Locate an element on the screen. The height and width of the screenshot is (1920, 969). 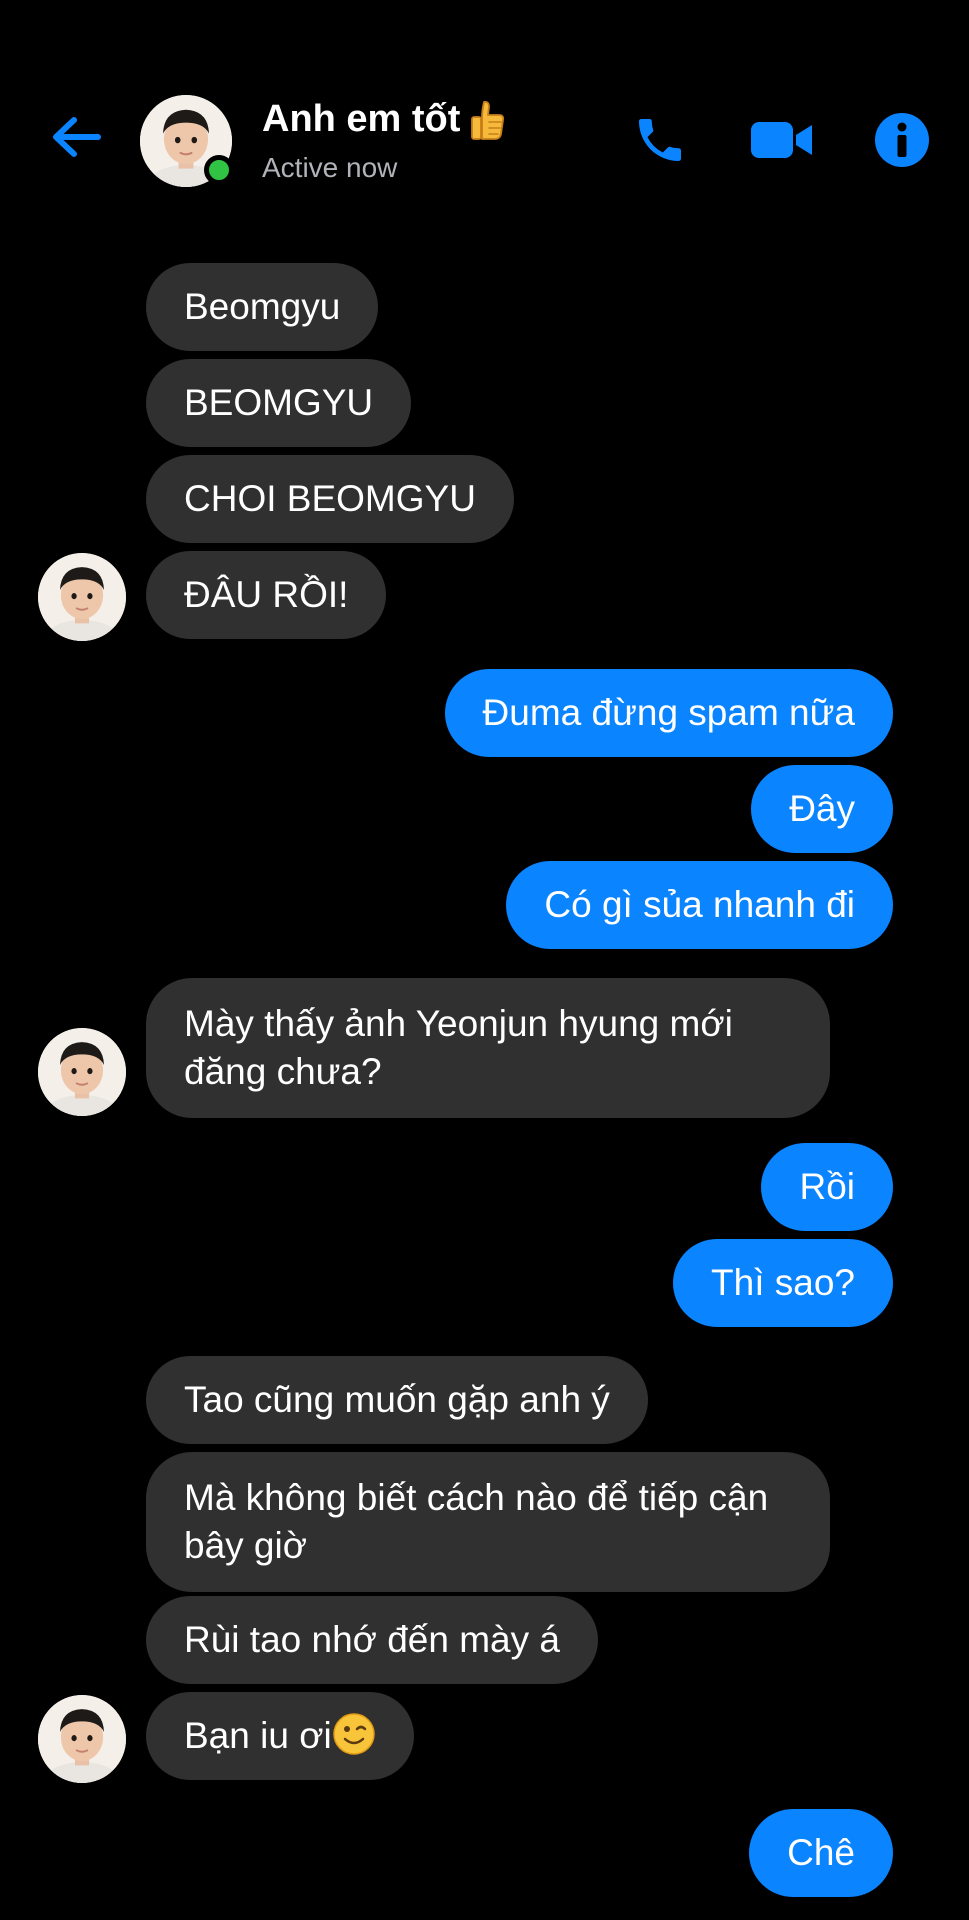
incoming-message: Tao cũng muốn gặp anh ý is located at coordinates (397, 1400).